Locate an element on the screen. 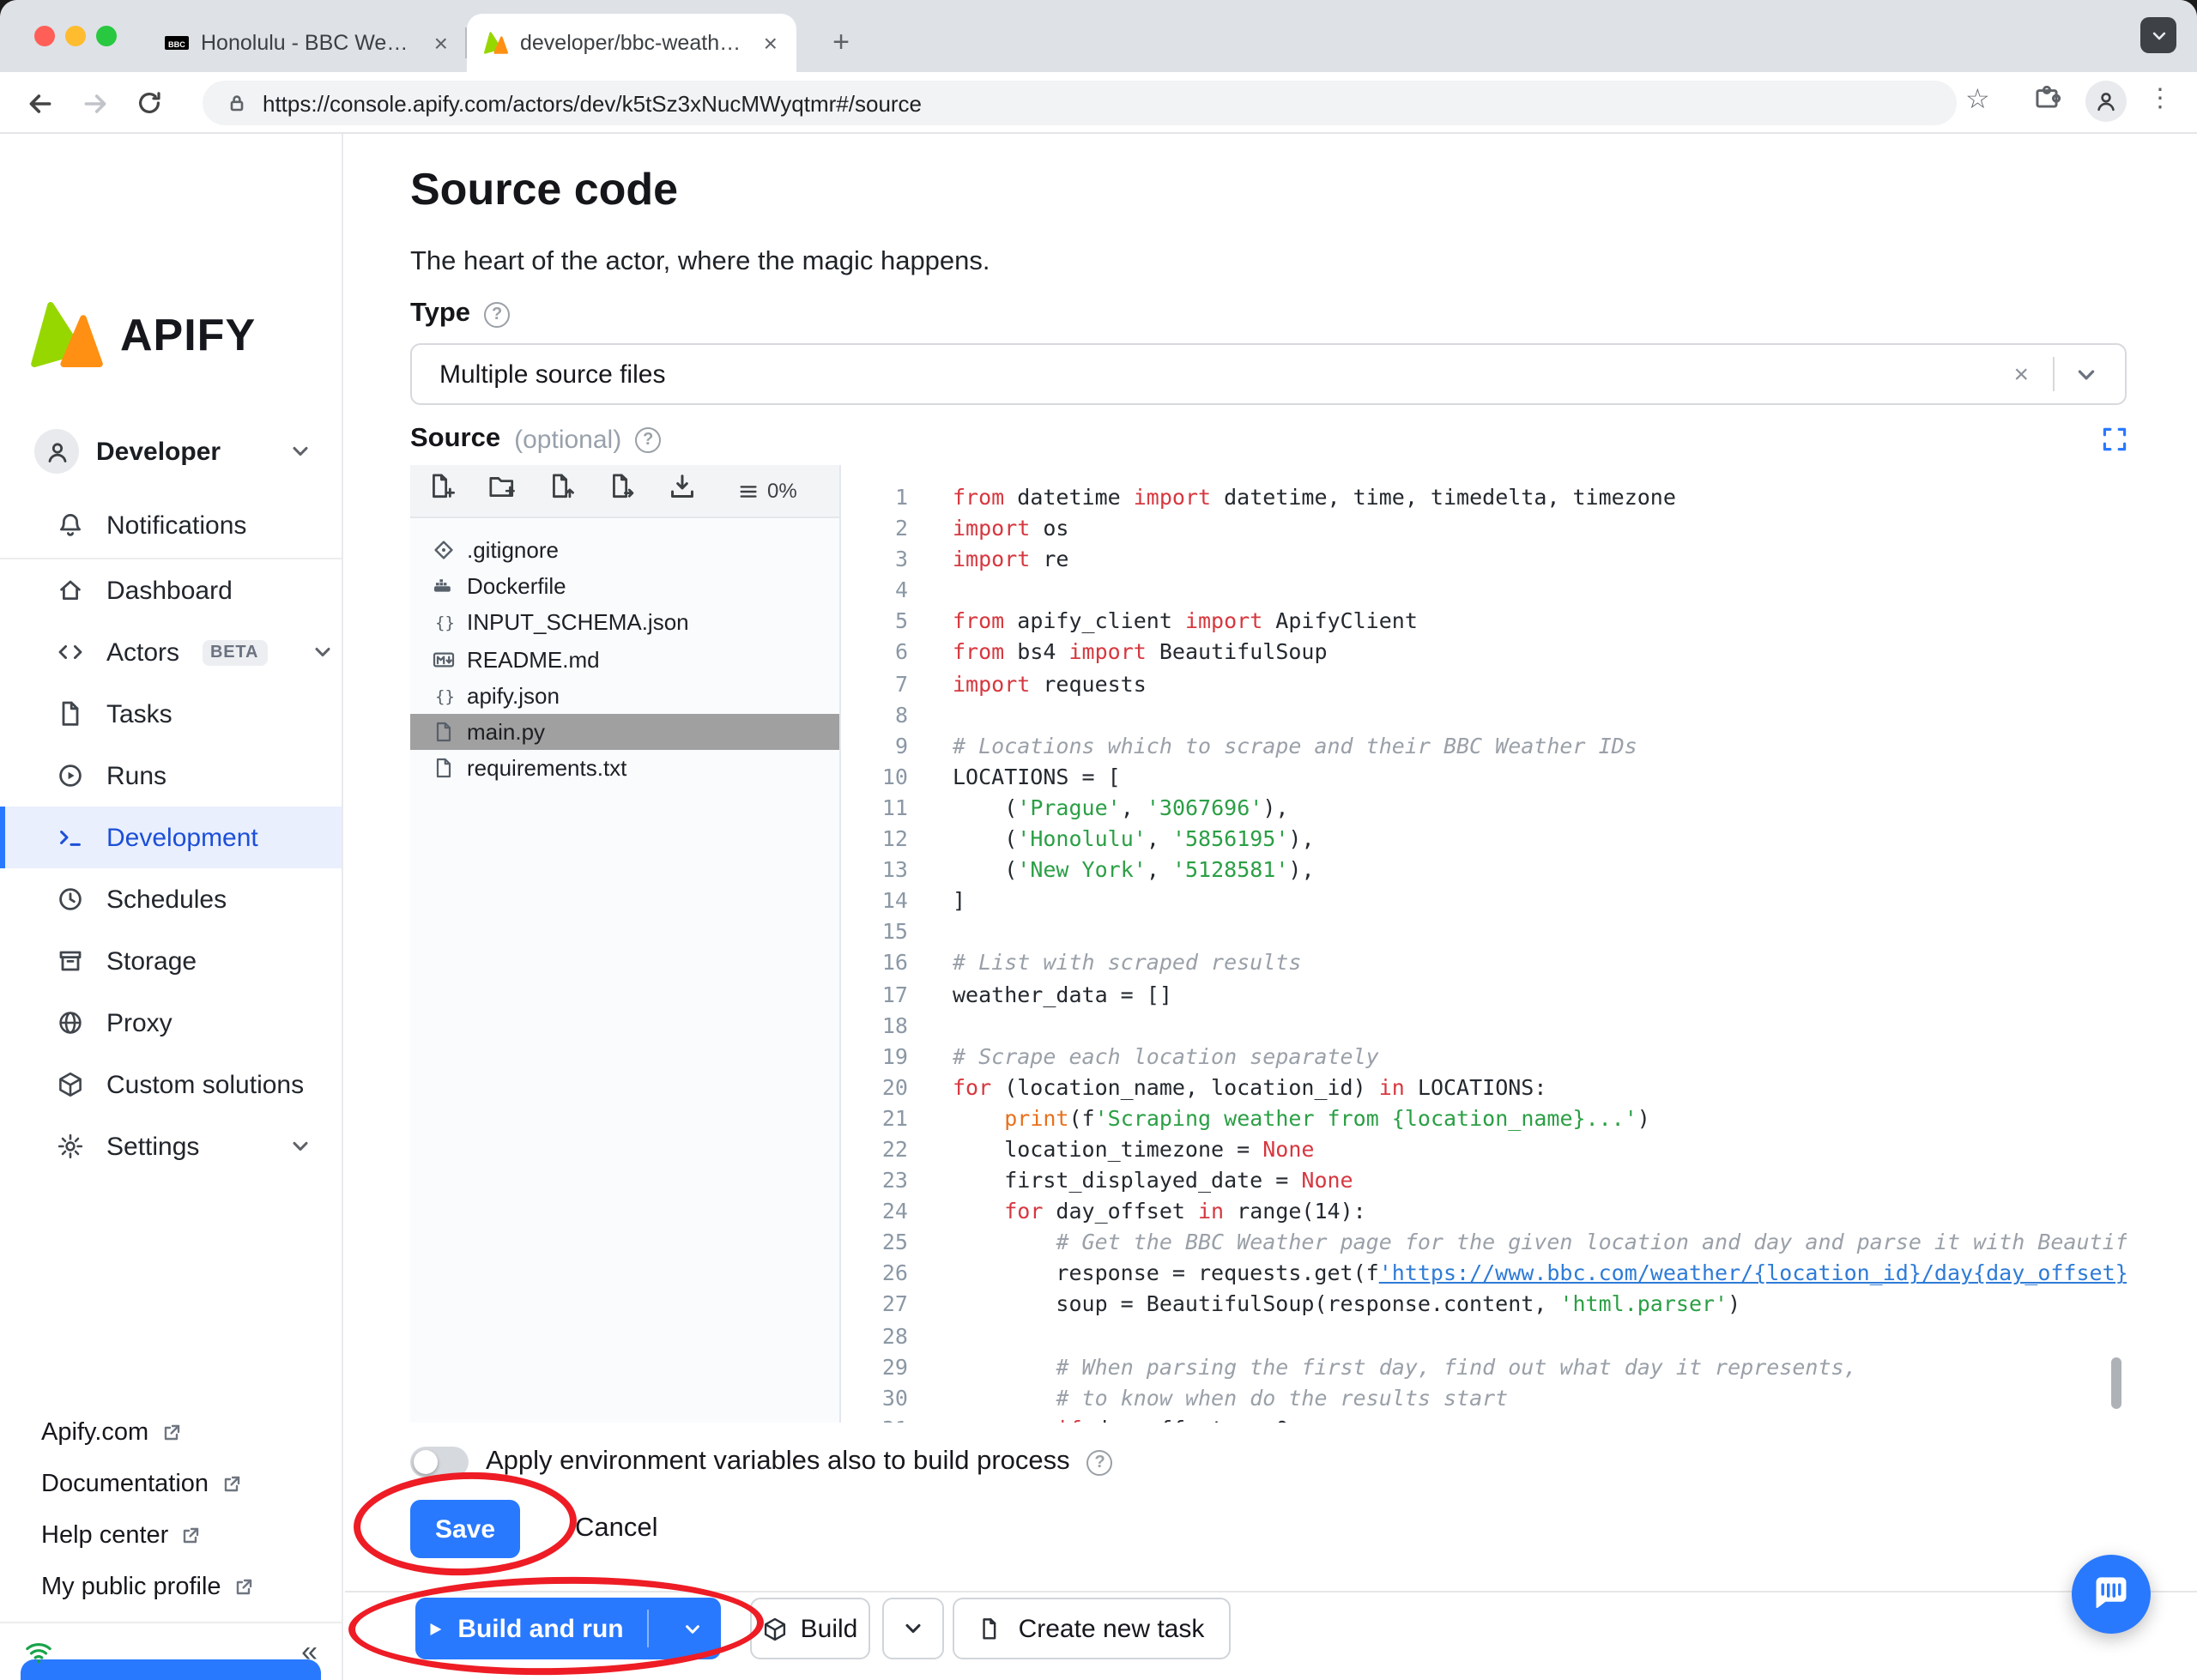 This screenshot has width=2197, height=1680. file-row-main-py: main.py is located at coordinates (624, 732).